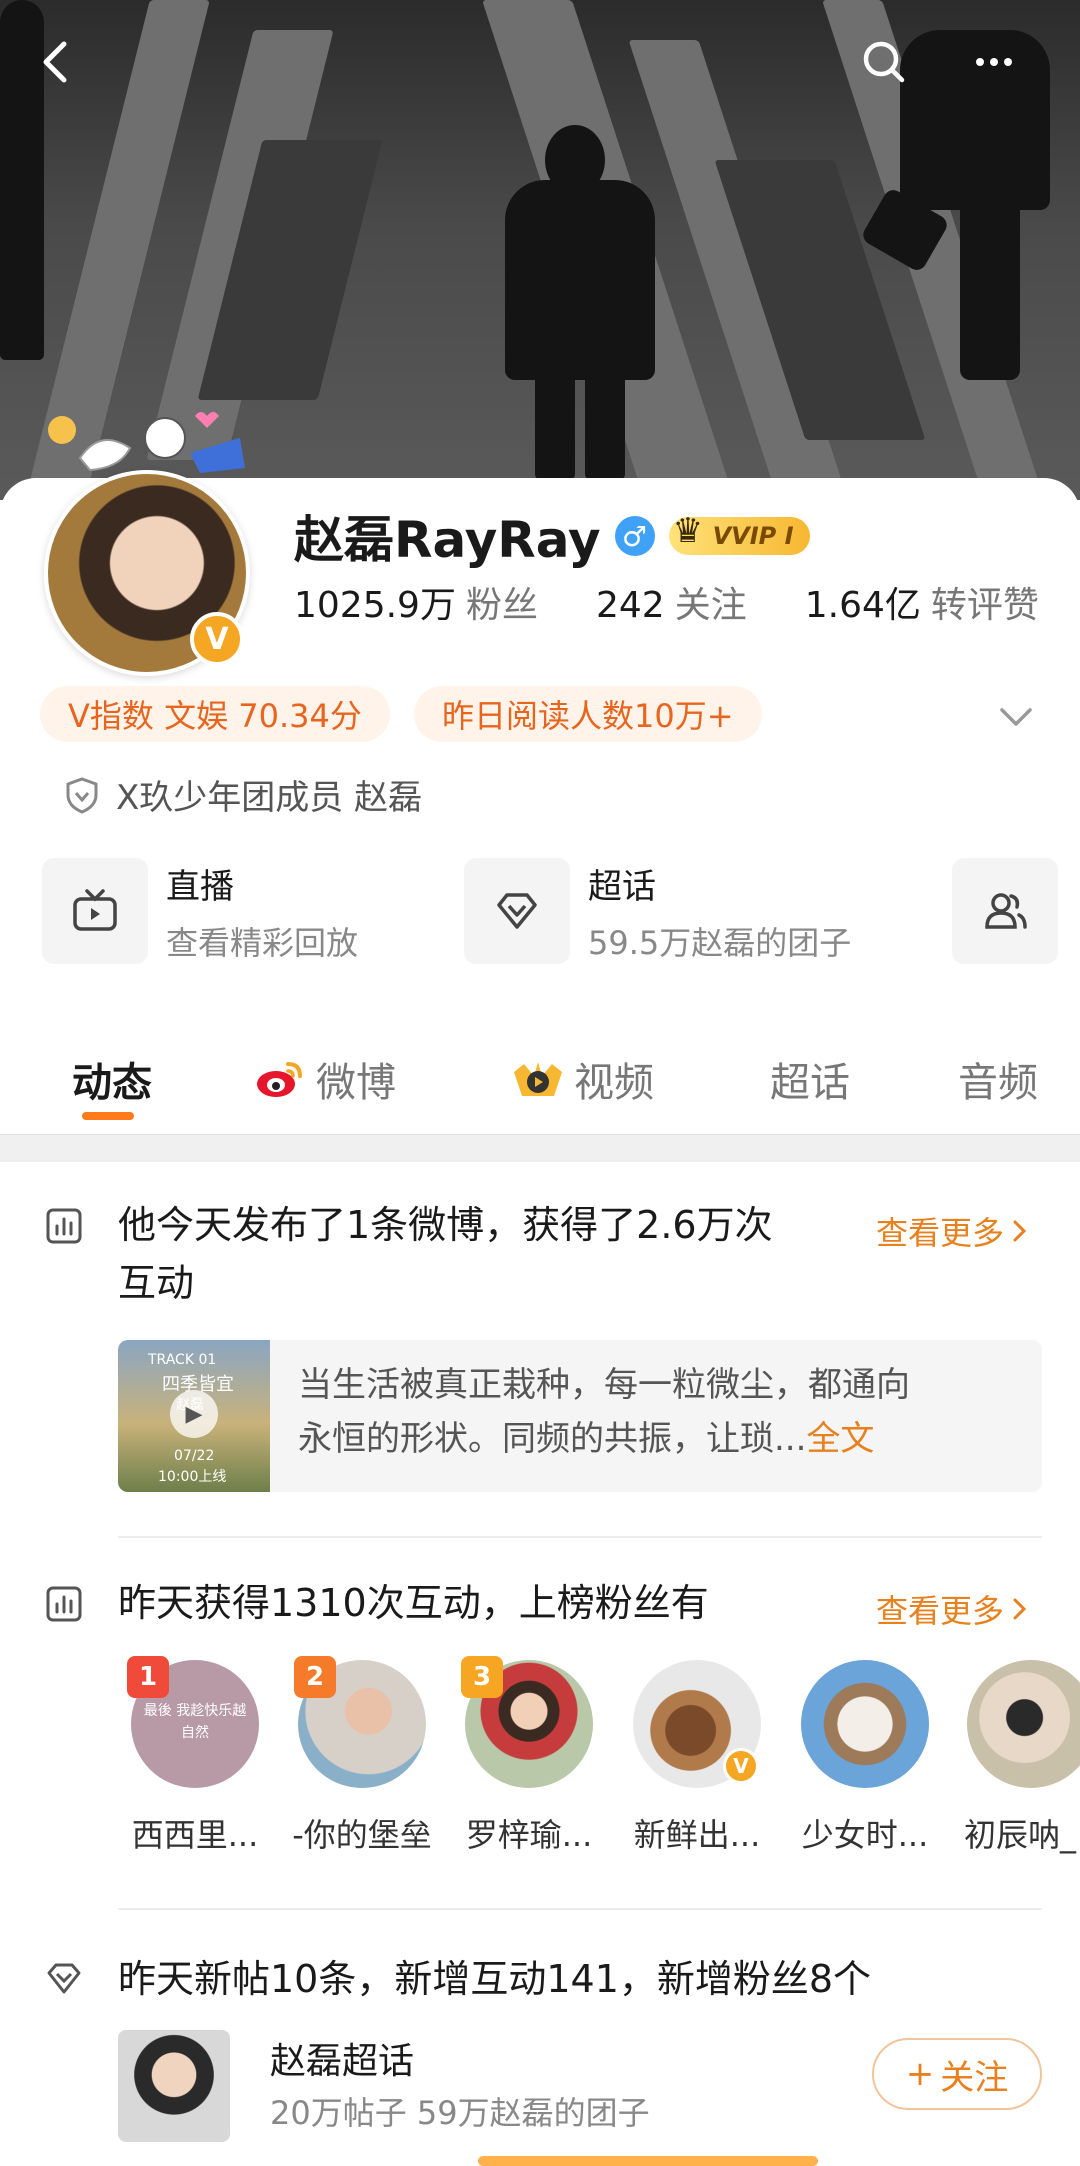  What do you see at coordinates (810, 1083) in the screenshot?
I see `tab-label: 超话` at bounding box center [810, 1083].